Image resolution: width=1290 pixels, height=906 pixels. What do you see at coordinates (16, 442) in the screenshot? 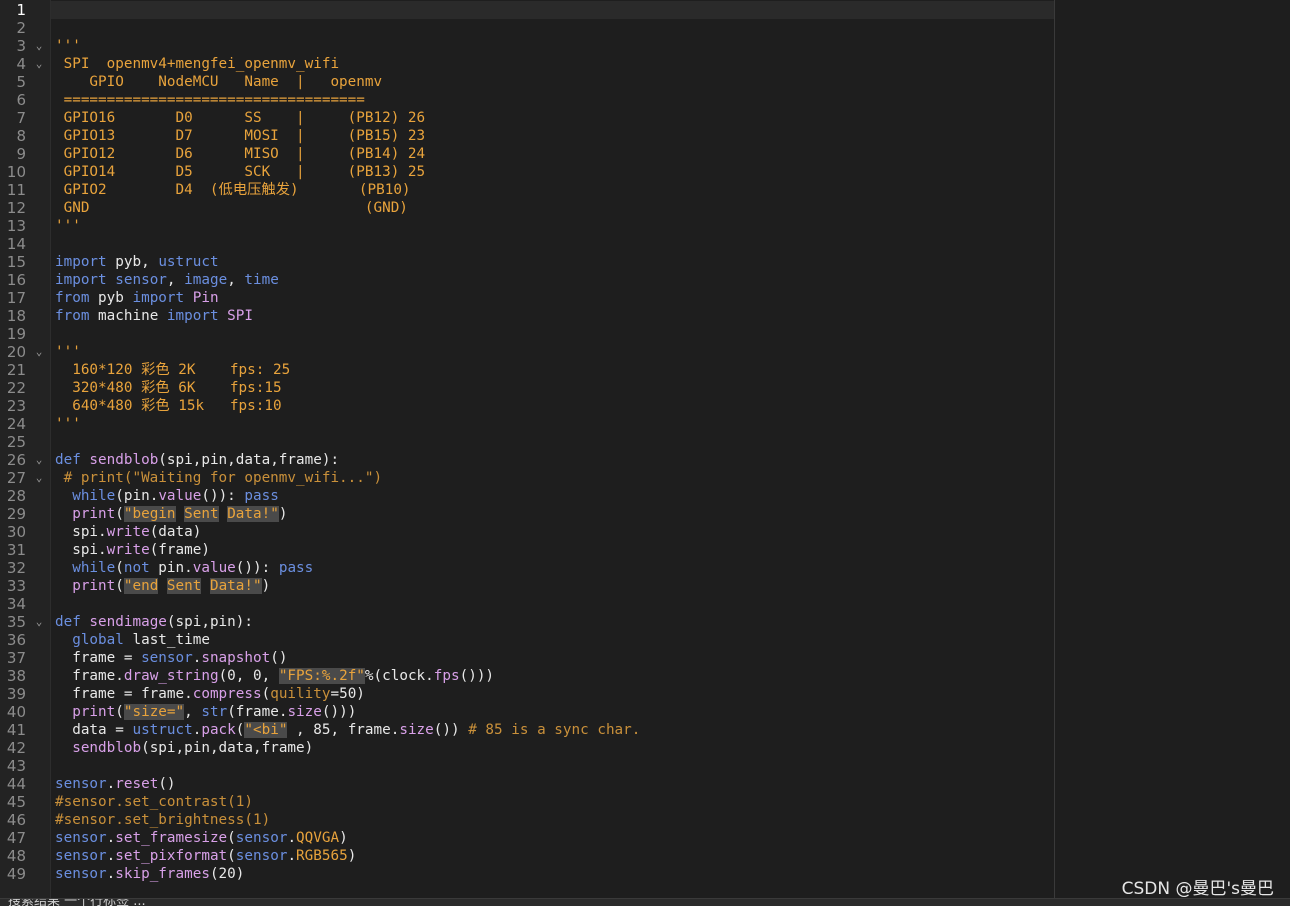
I see `line-number: 25` at bounding box center [16, 442].